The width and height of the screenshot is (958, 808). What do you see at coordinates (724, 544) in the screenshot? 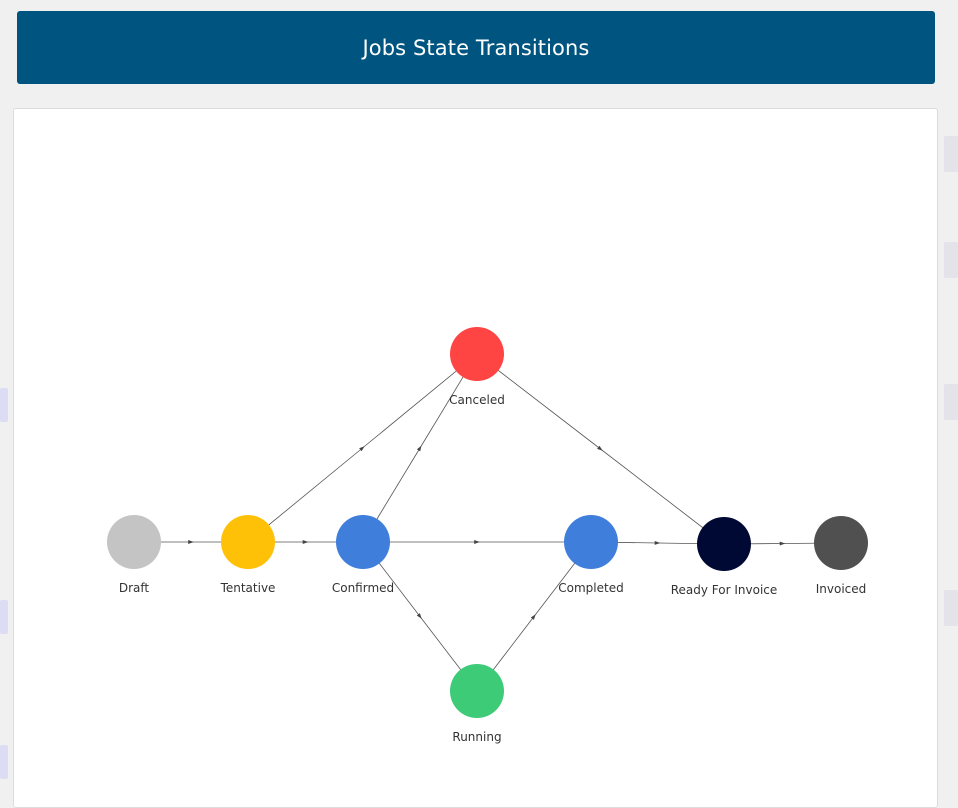
I see `state-circle-ready-for-invoice` at bounding box center [724, 544].